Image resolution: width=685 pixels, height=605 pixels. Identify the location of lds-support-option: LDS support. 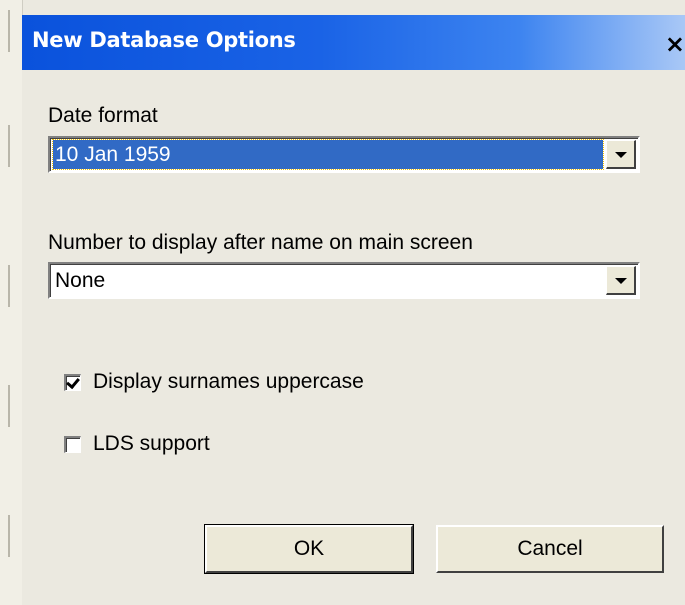
(137, 444).